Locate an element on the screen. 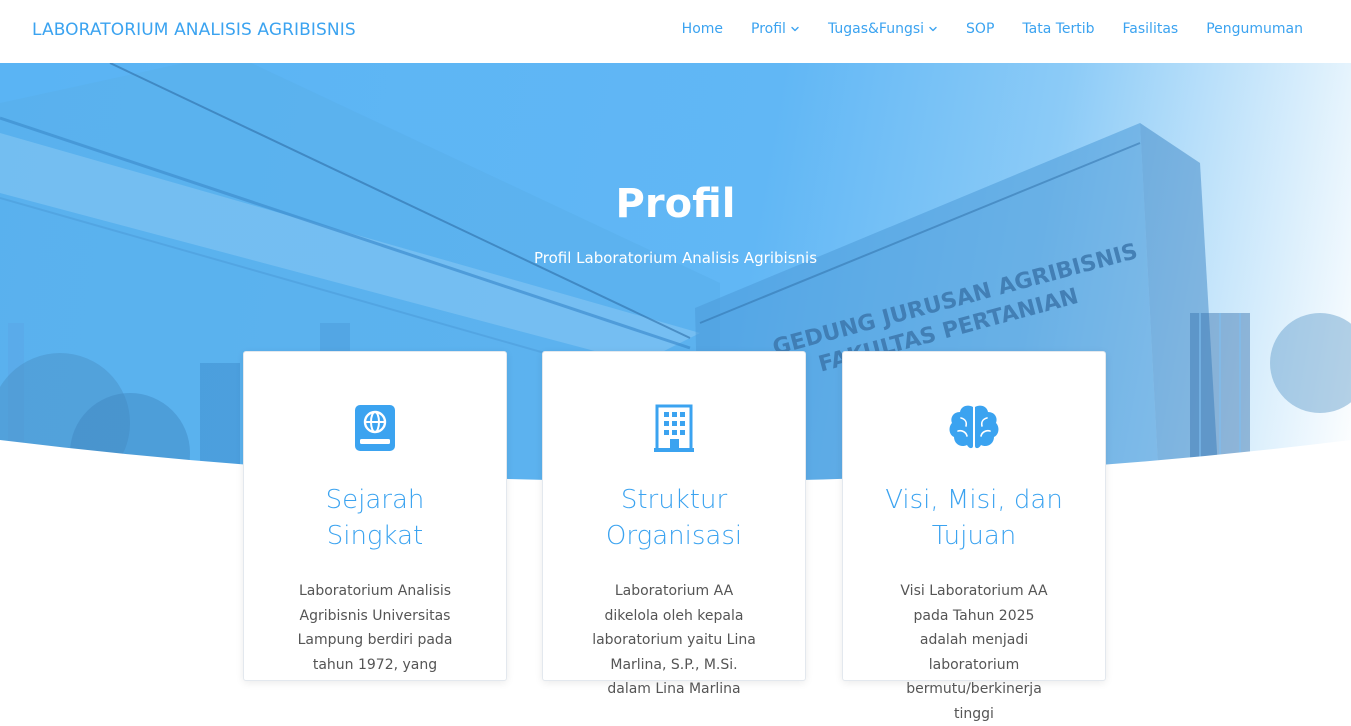 The width and height of the screenshot is (1351, 726). brain-icon is located at coordinates (974, 427).